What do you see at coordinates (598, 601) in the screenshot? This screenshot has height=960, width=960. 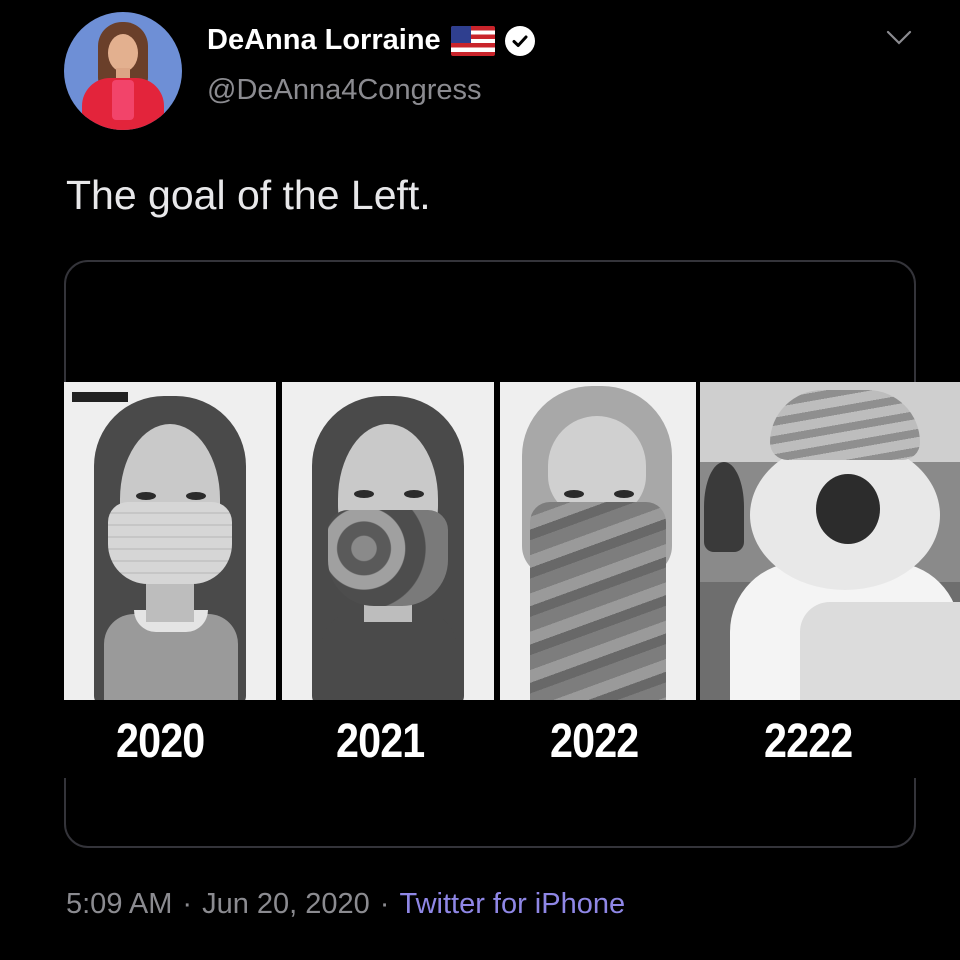 I see `neck-gaiter` at bounding box center [598, 601].